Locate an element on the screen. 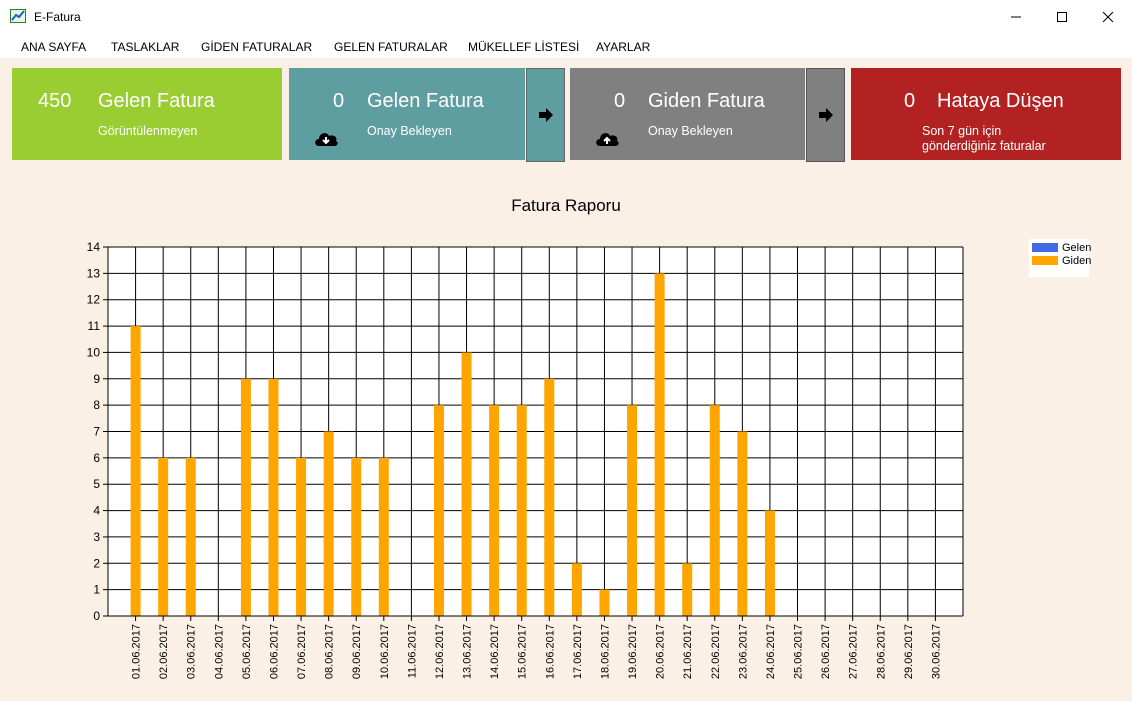 Image resolution: width=1132 pixels, height=701 pixels. x-tick-label: 22.06.2017 is located at coordinates (716, 651).